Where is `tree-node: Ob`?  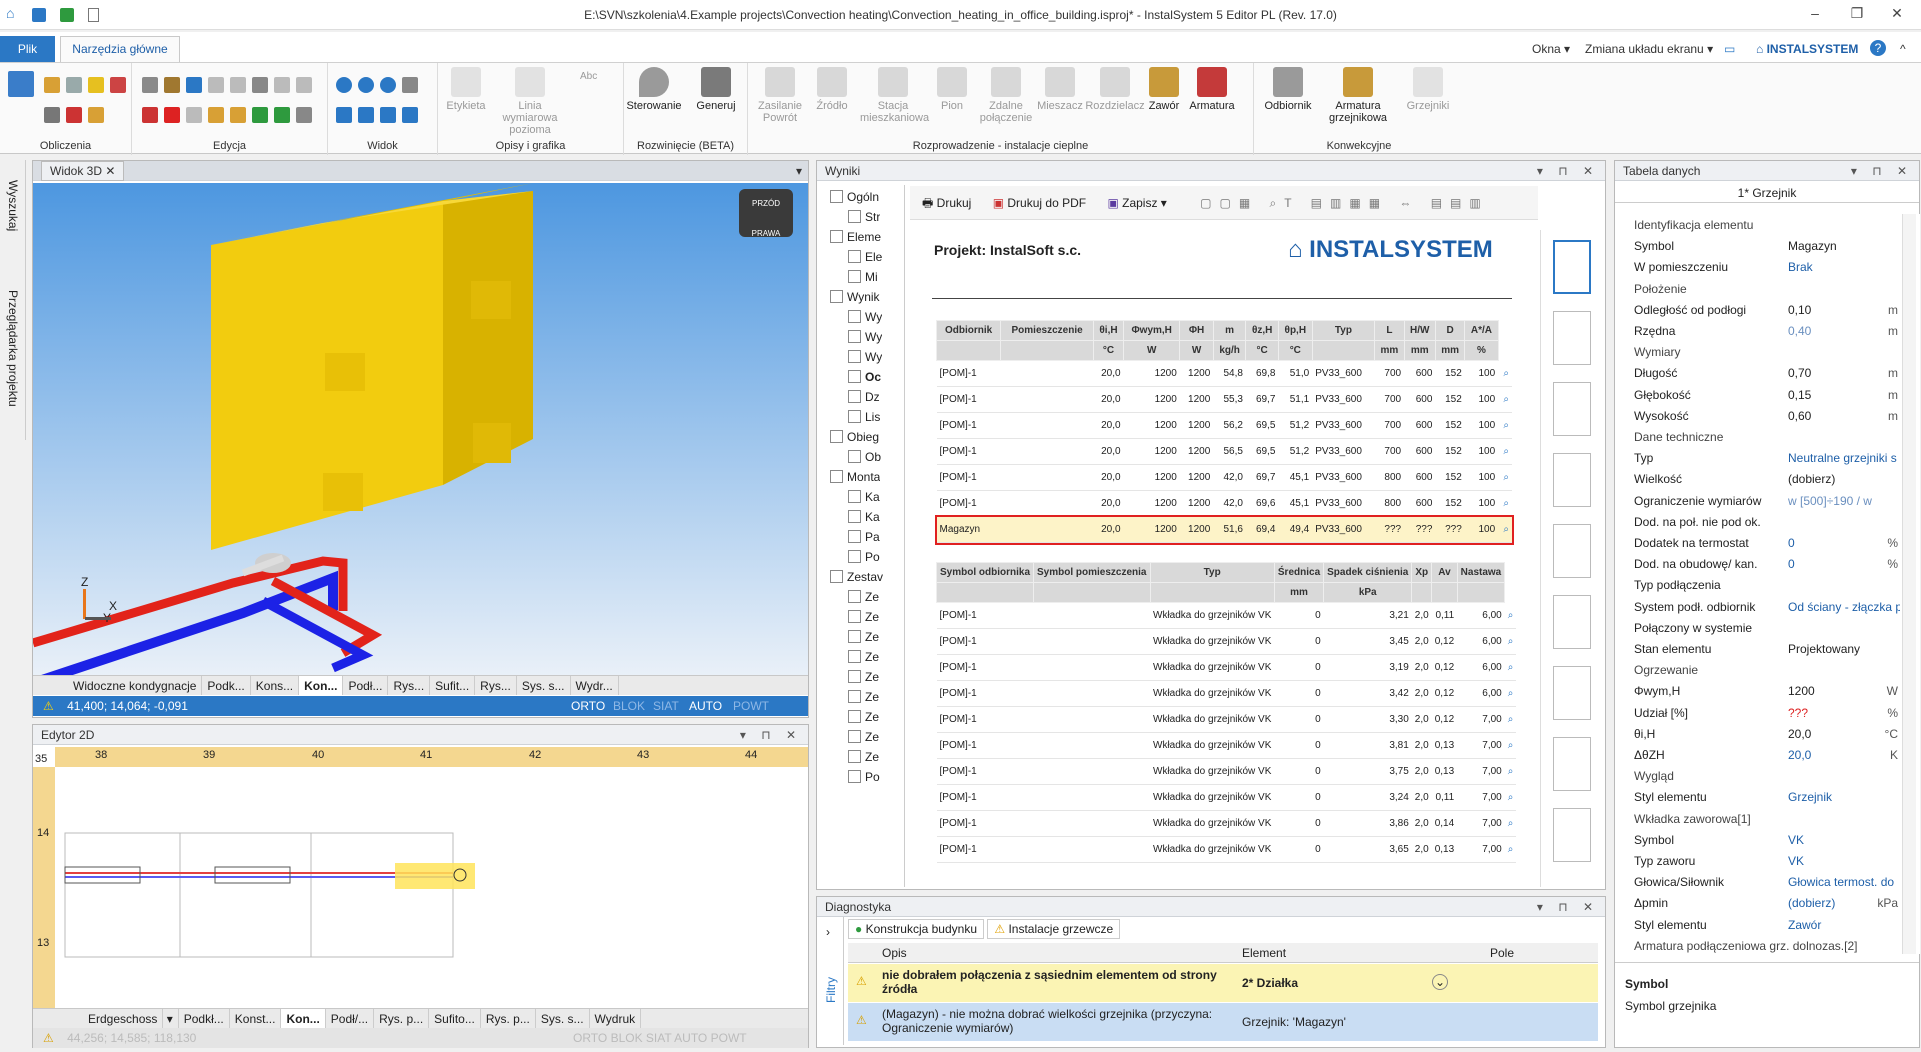
tree-node: Ob is located at coordinates (864, 457).